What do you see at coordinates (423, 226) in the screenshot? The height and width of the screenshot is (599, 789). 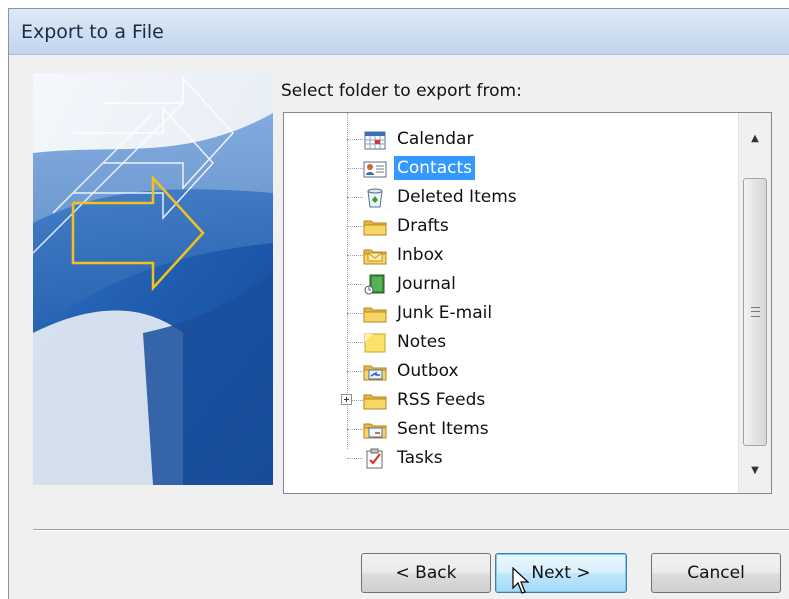 I see `tree-item-label: Drafts` at bounding box center [423, 226].